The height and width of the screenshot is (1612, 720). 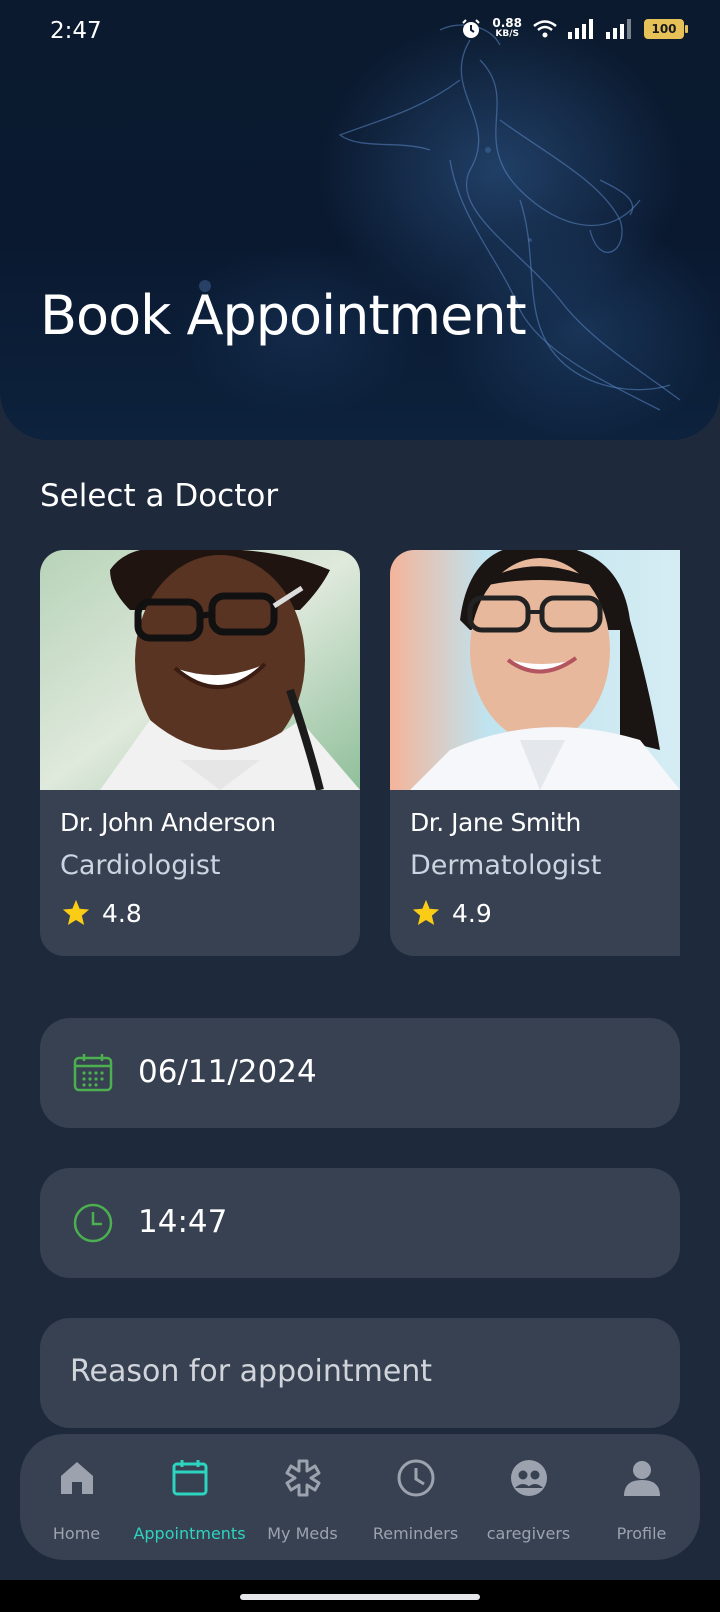 What do you see at coordinates (168, 822) in the screenshot?
I see `doctor-name: Dr. John Anderson` at bounding box center [168, 822].